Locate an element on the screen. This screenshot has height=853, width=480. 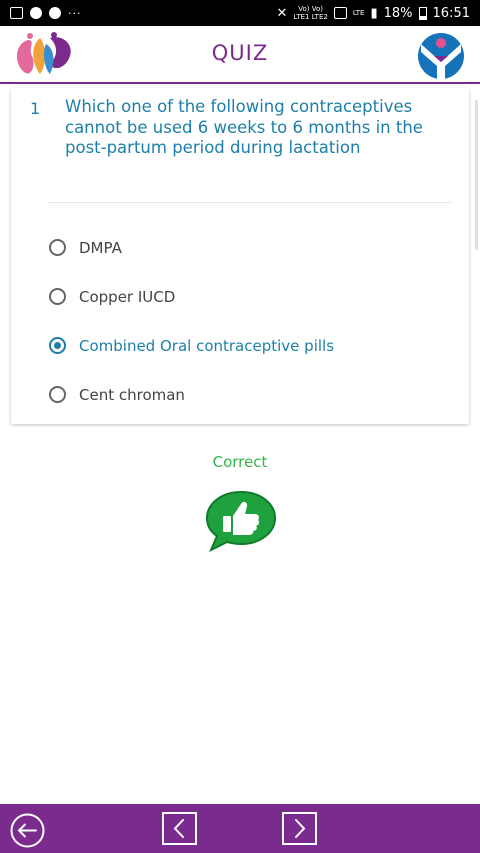
status-left: ··· is located at coordinates (46, 13).